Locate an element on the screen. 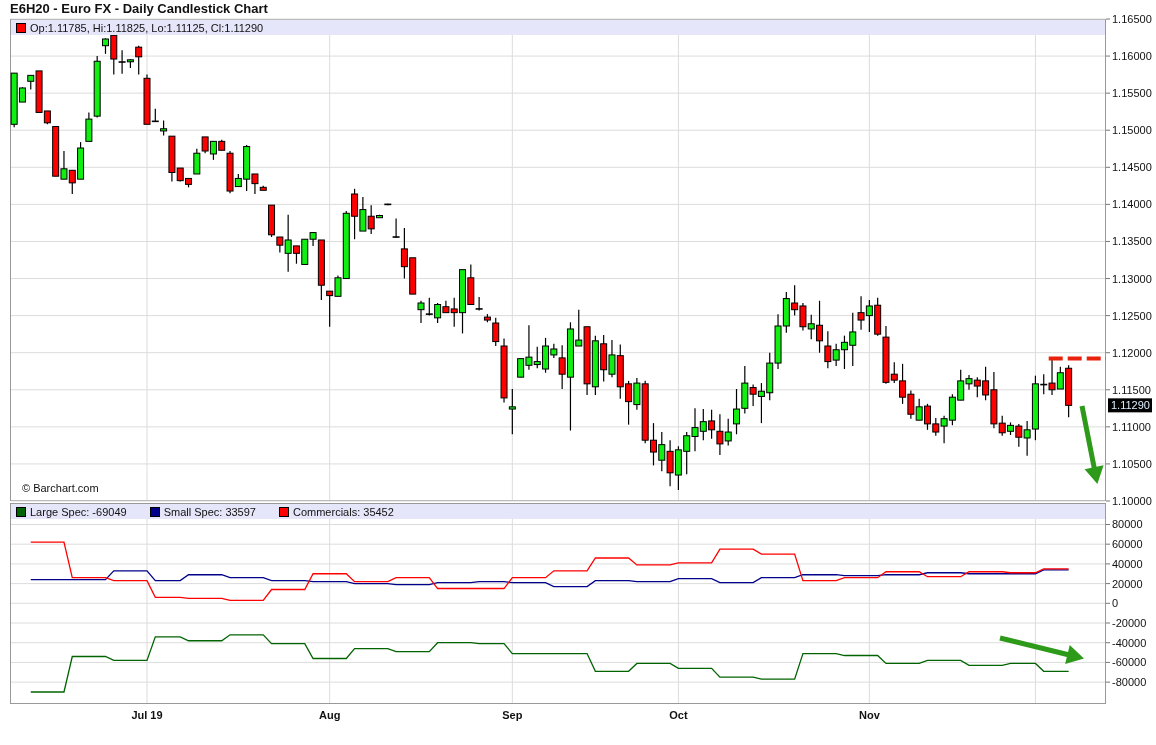 The width and height of the screenshot is (1156, 745). axis-label: Sep is located at coordinates (512, 715).